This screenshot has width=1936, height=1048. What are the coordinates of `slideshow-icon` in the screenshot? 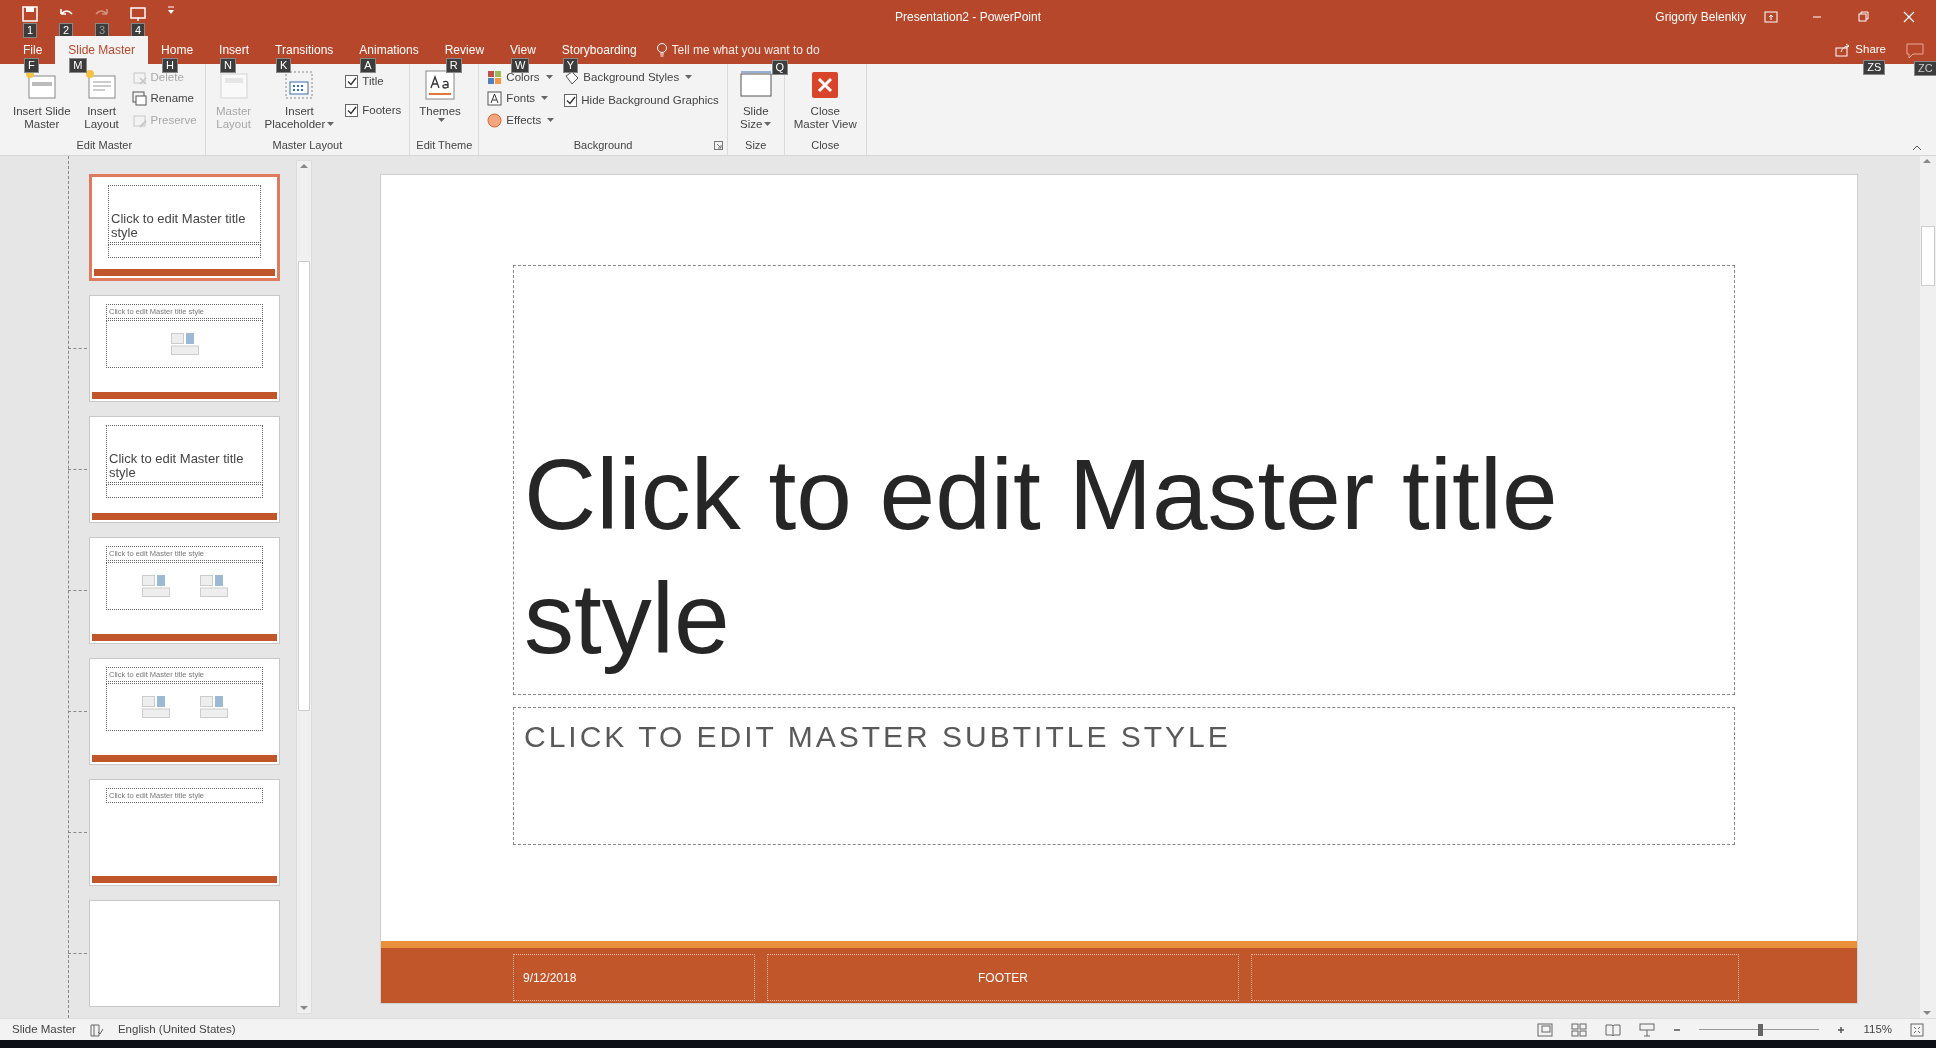 It's located at (138, 14).